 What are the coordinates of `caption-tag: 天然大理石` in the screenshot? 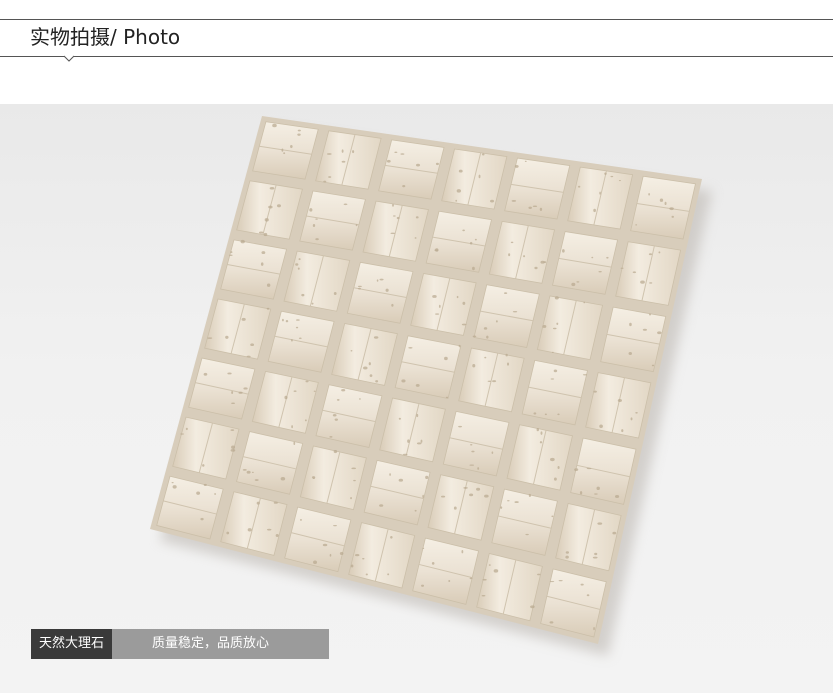 It's located at (72, 644).